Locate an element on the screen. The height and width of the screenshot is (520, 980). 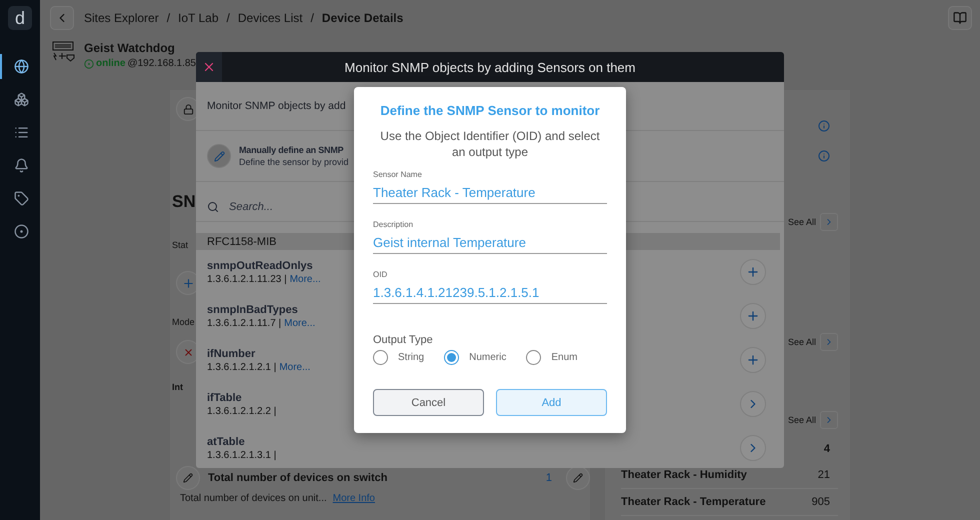
manual-option-subtitle: Define the sensor by provid is located at coordinates (294, 162).